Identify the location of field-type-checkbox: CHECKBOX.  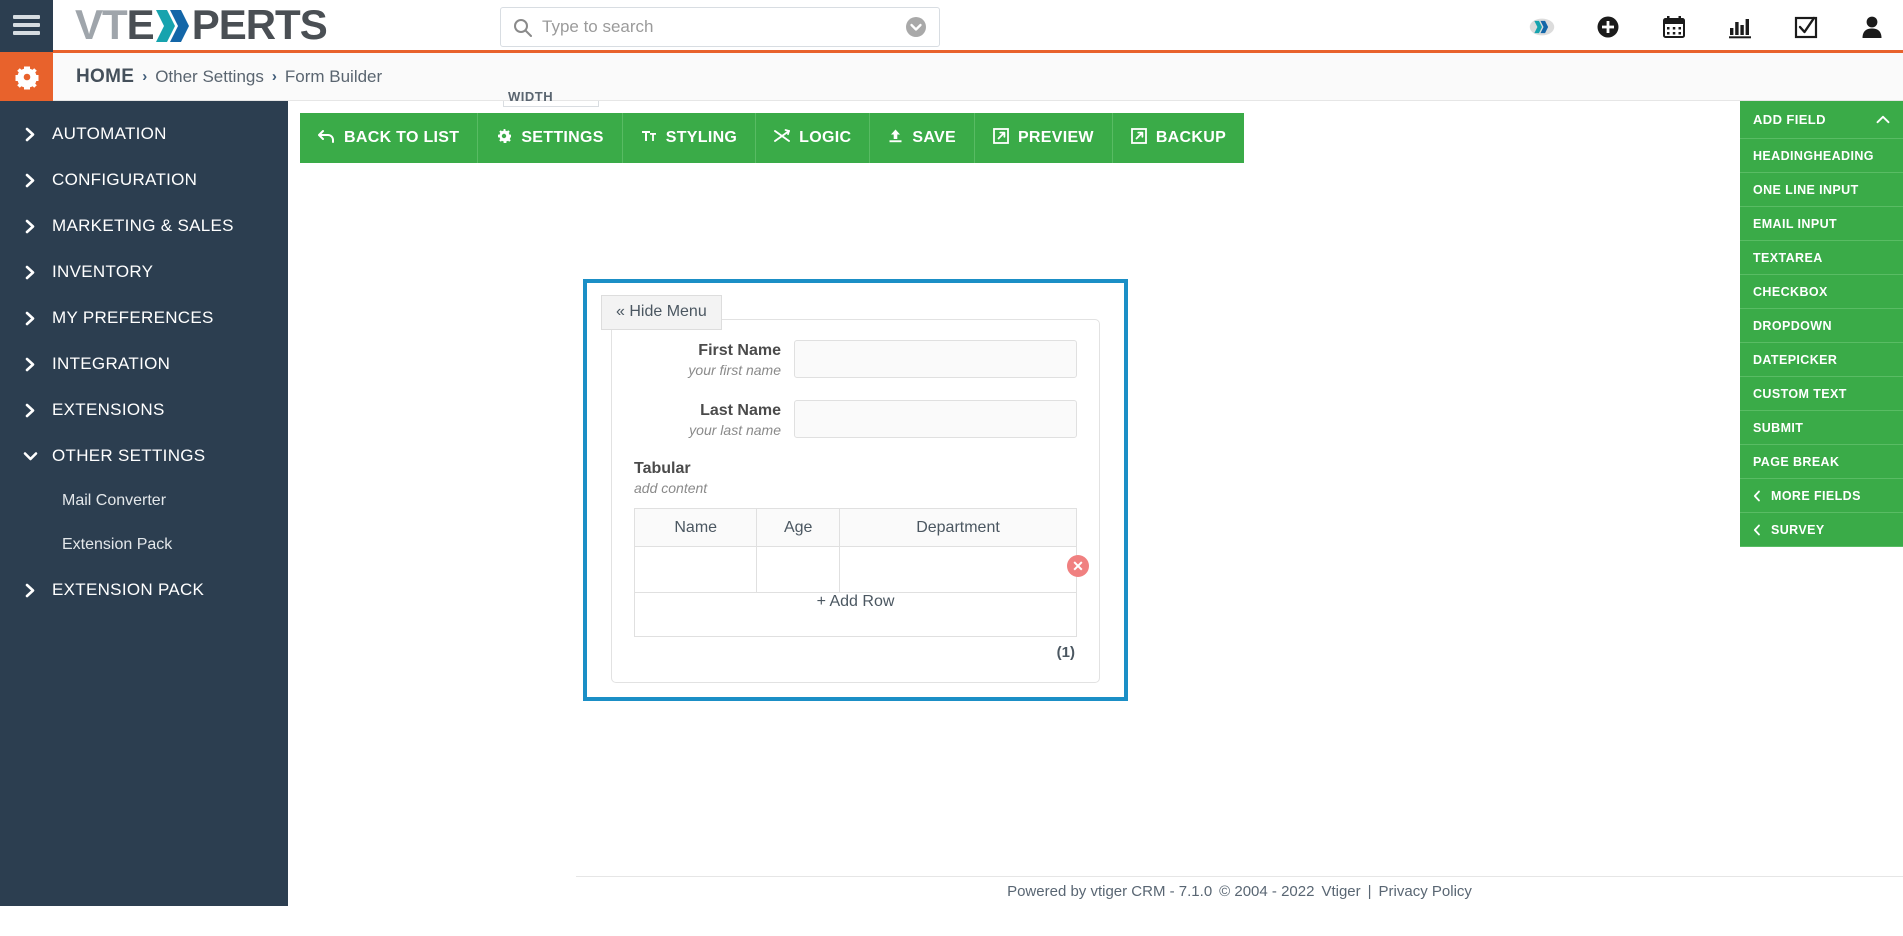
(1821, 292).